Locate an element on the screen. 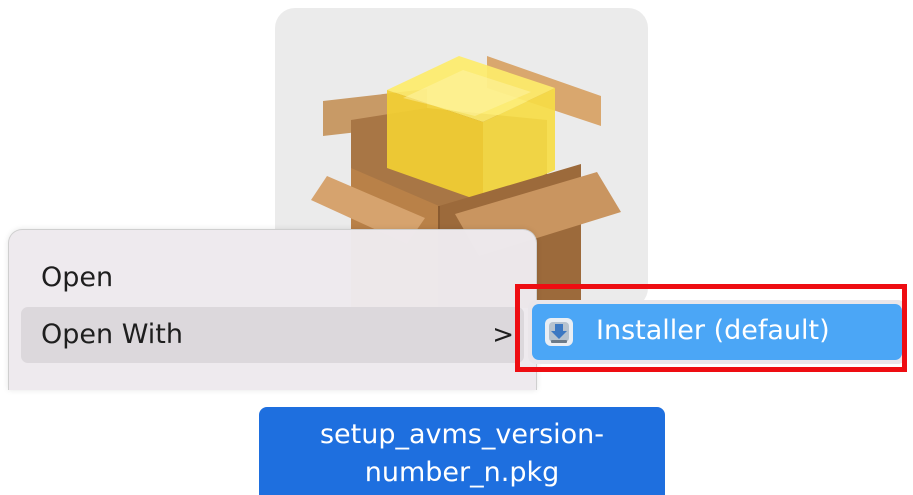  menu-item-open-with: Open With > is located at coordinates (272, 335).